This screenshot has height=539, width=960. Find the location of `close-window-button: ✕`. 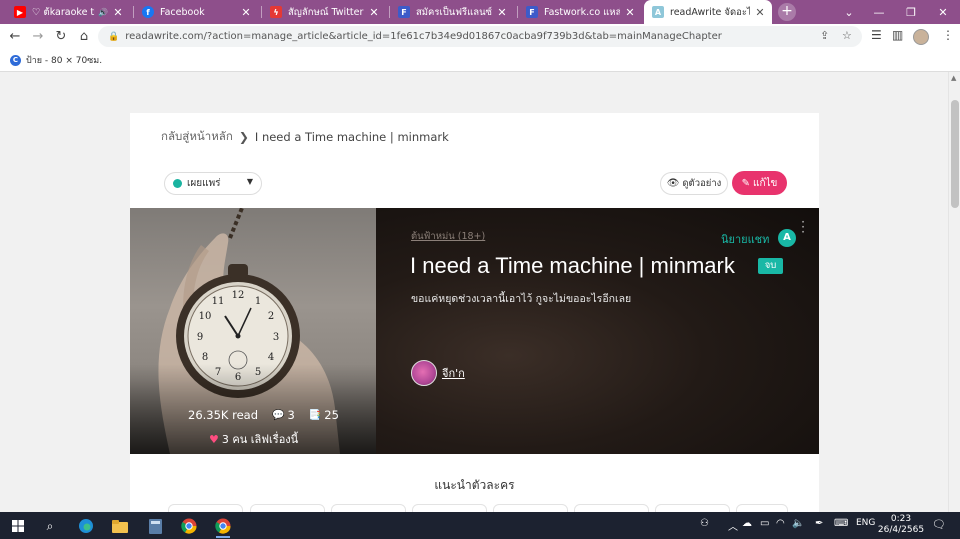

close-window-button: ✕ is located at coordinates (943, 12).